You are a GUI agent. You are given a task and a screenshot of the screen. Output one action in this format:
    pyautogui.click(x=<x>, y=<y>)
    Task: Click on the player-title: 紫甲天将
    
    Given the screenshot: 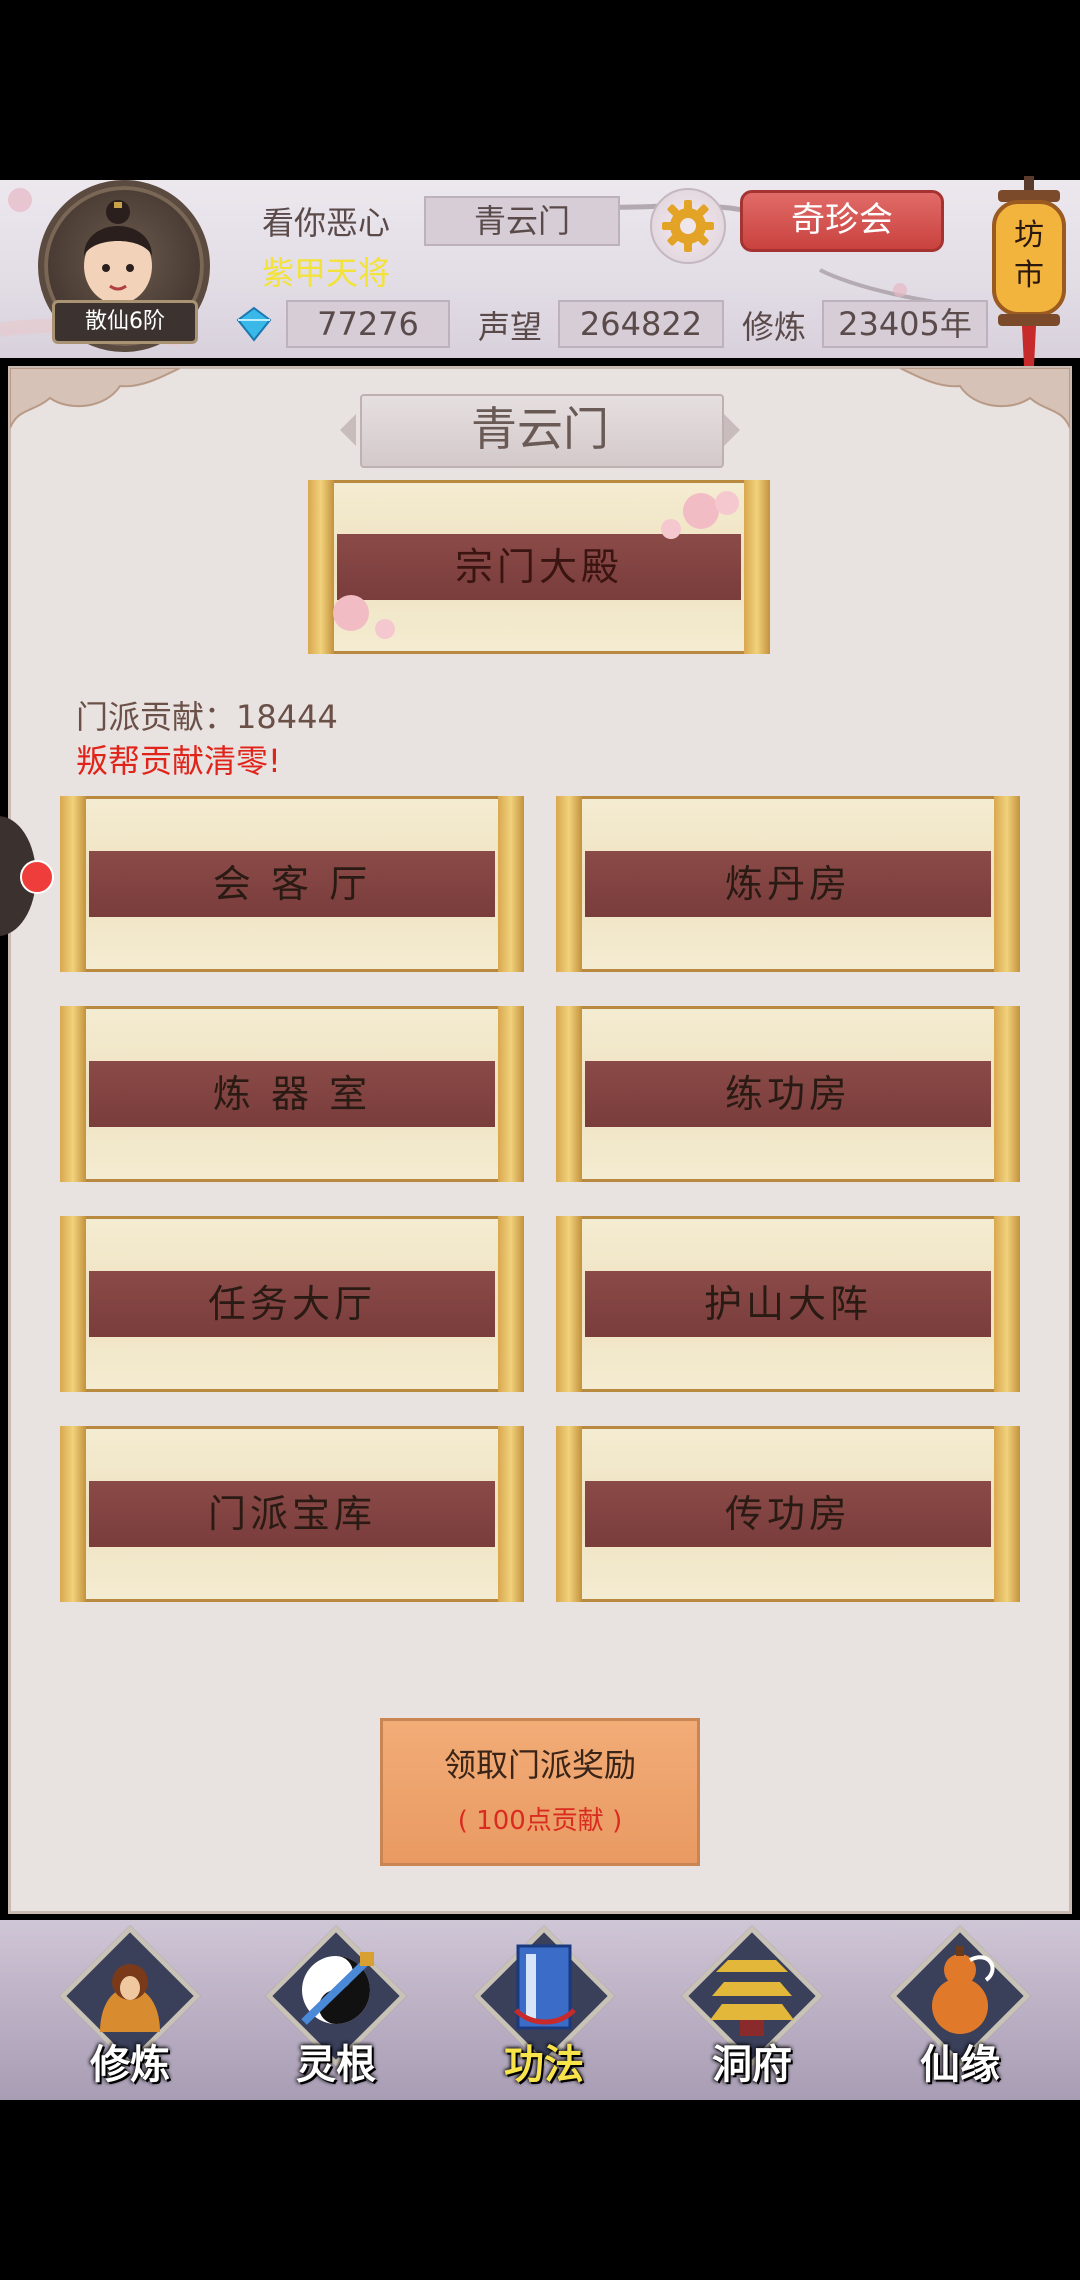 What is the action you would take?
    pyautogui.click(x=326, y=273)
    